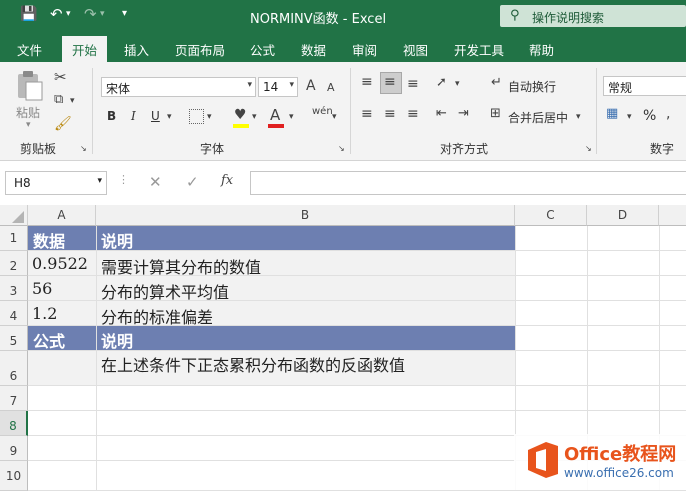  I want to click on merge-center-button: 合并后居中, so click(538, 117).